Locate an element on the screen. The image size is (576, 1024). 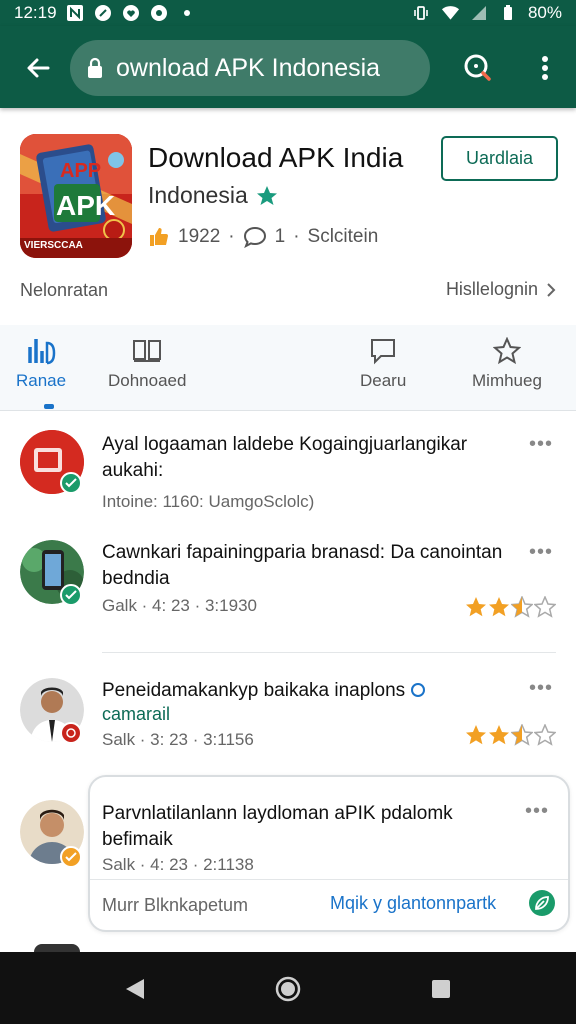
app-icon: APP APK VIERSCCAA is located at coordinates (76, 196).